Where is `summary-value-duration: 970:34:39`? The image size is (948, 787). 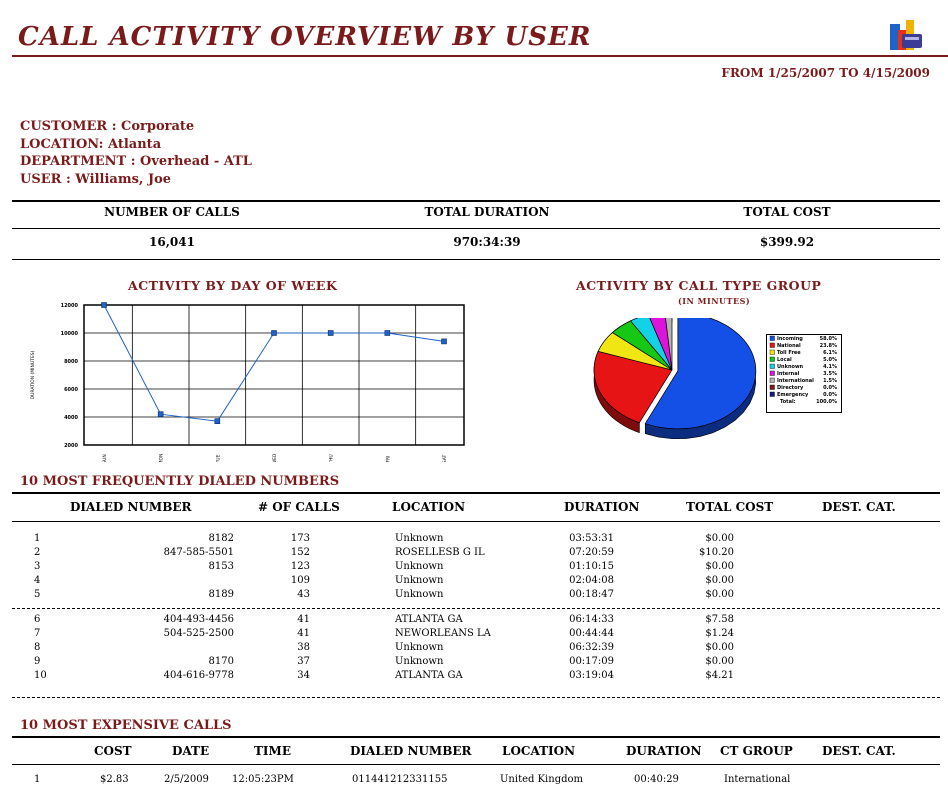 summary-value-duration: 970:34:39 is located at coordinates (487, 242).